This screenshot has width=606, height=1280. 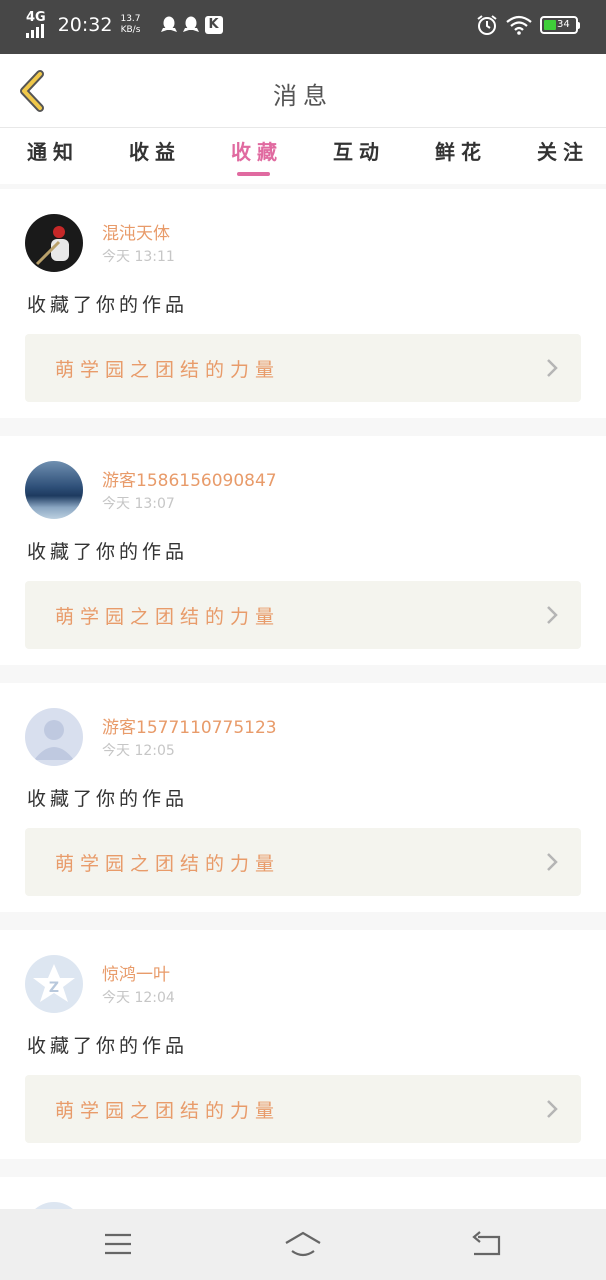 I want to click on tab-favorites: 收藏, so click(x=257, y=150).